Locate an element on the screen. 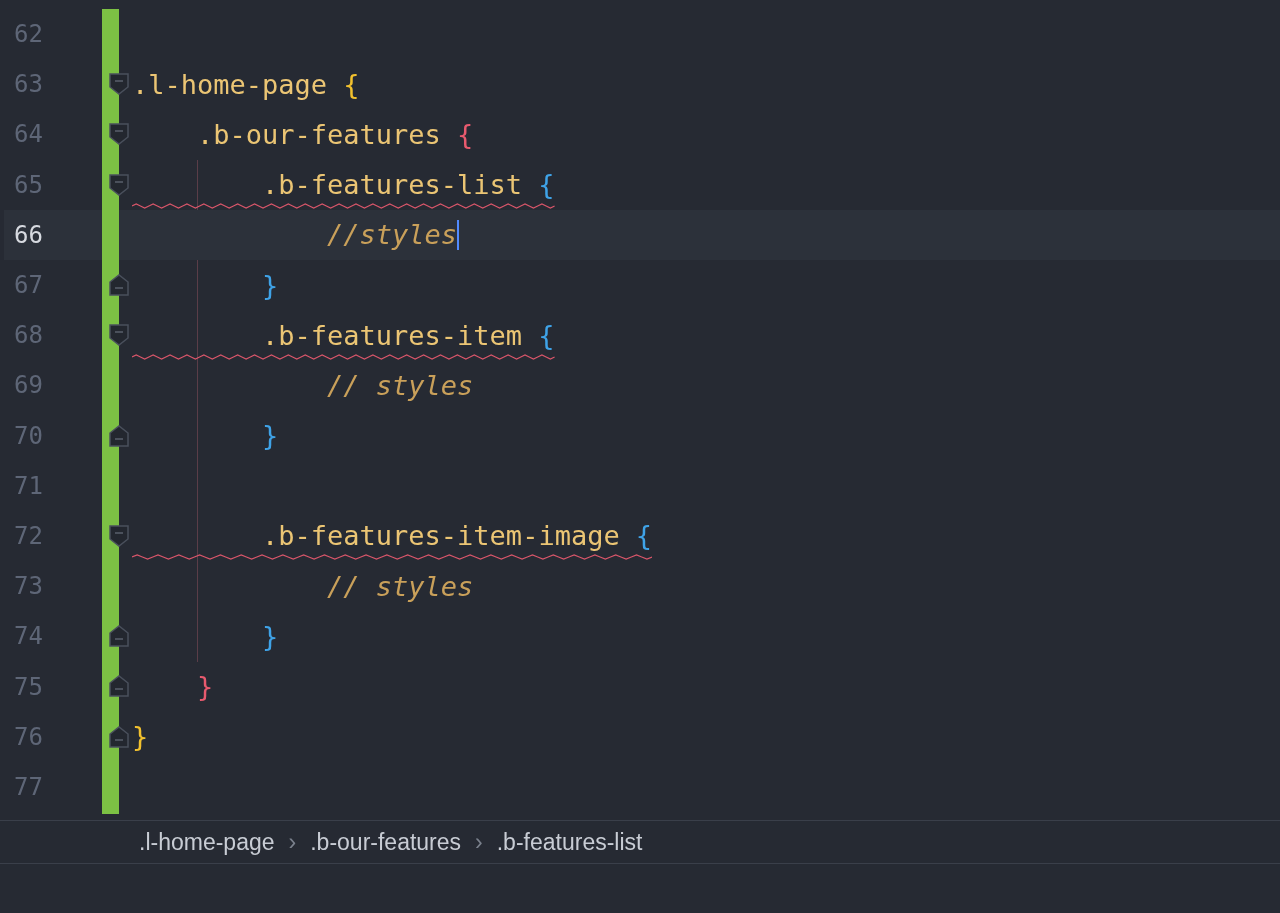 The image size is (1280, 913). code-text: .b-features-item { is located at coordinates (408, 335).